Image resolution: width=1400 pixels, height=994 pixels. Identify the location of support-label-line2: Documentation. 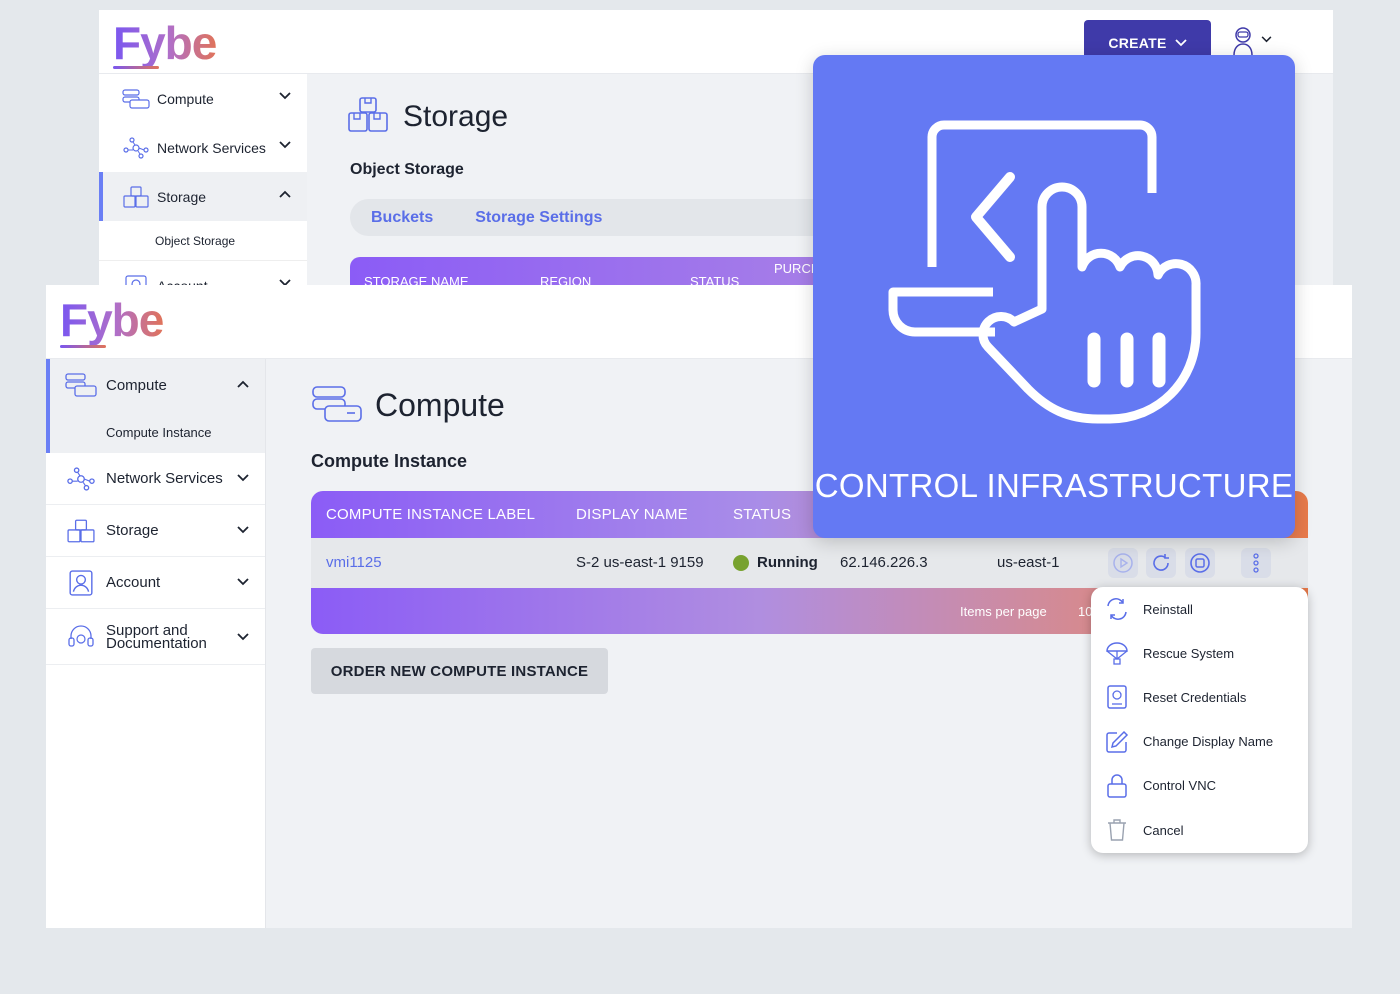
(156, 643).